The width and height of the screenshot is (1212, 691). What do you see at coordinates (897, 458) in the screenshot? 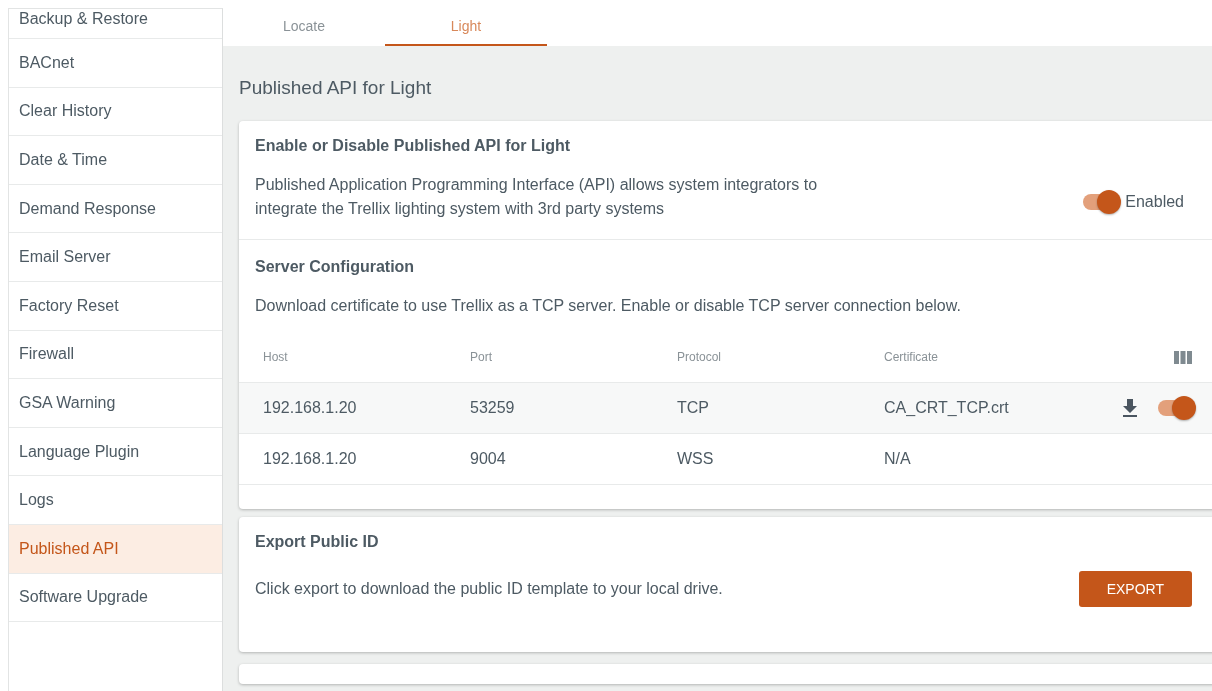
I see `table-cell: N/A` at bounding box center [897, 458].